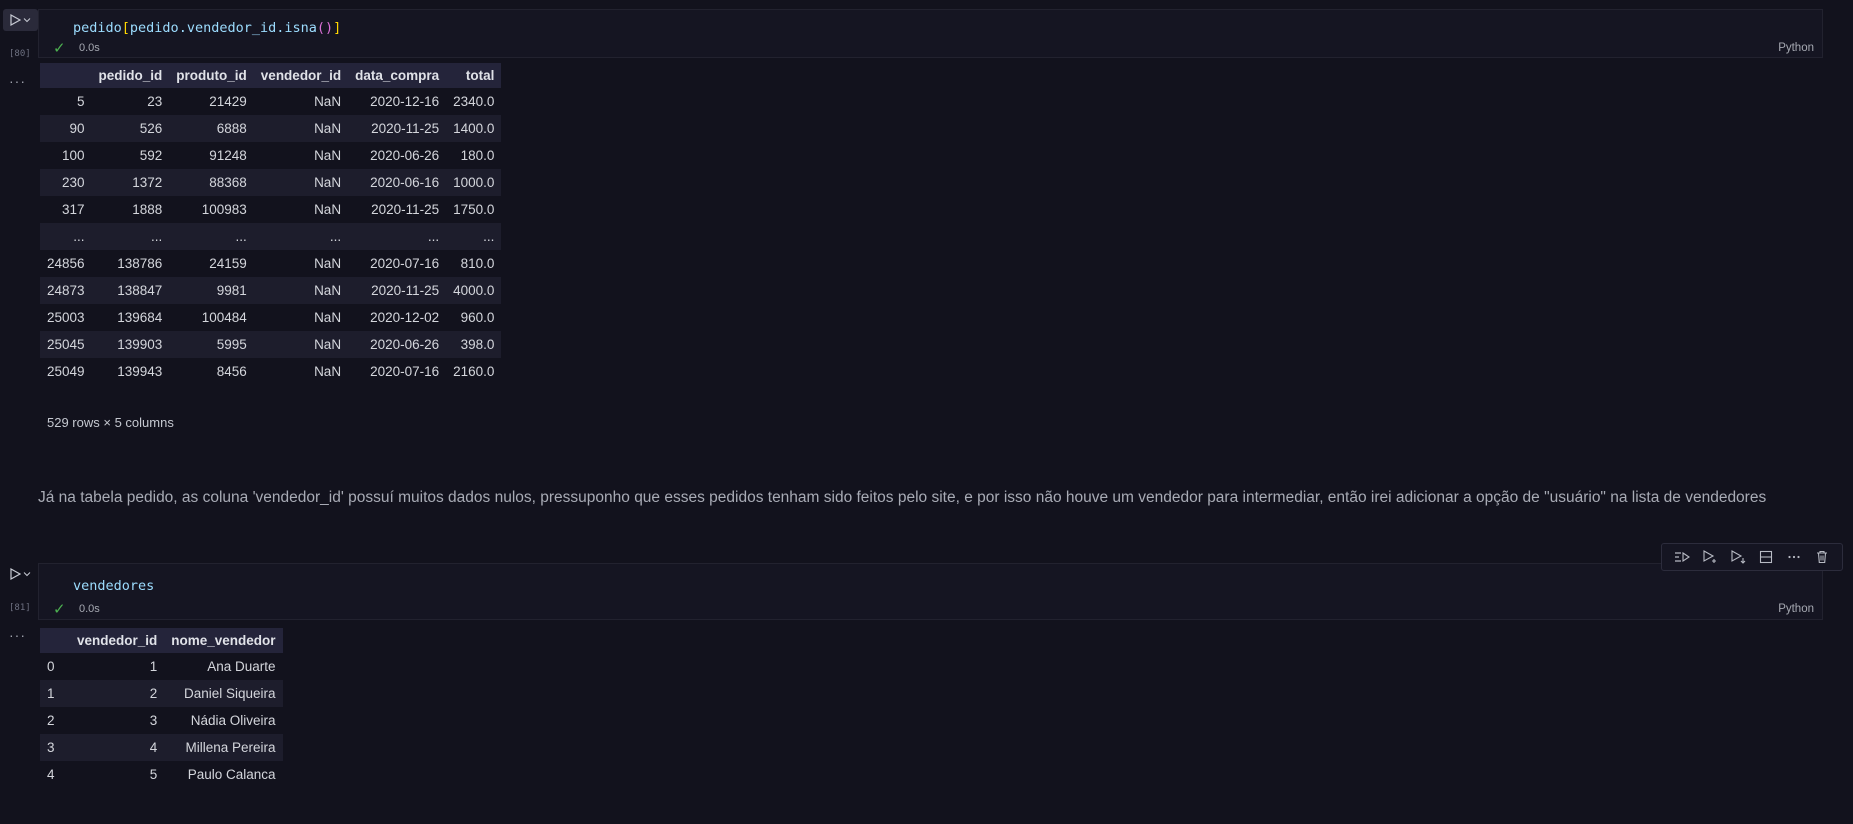  I want to click on row-index: 24873, so click(66, 290).